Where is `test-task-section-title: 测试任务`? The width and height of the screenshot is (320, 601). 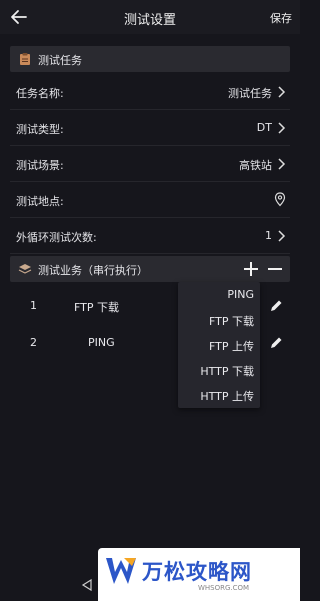
test-task-section-title: 测试任务 is located at coordinates (60, 60).